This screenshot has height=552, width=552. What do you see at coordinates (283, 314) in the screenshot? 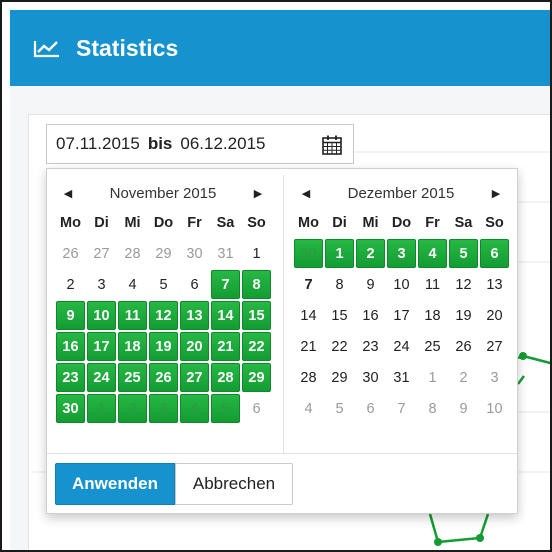
I see `calendar-divider` at bounding box center [283, 314].